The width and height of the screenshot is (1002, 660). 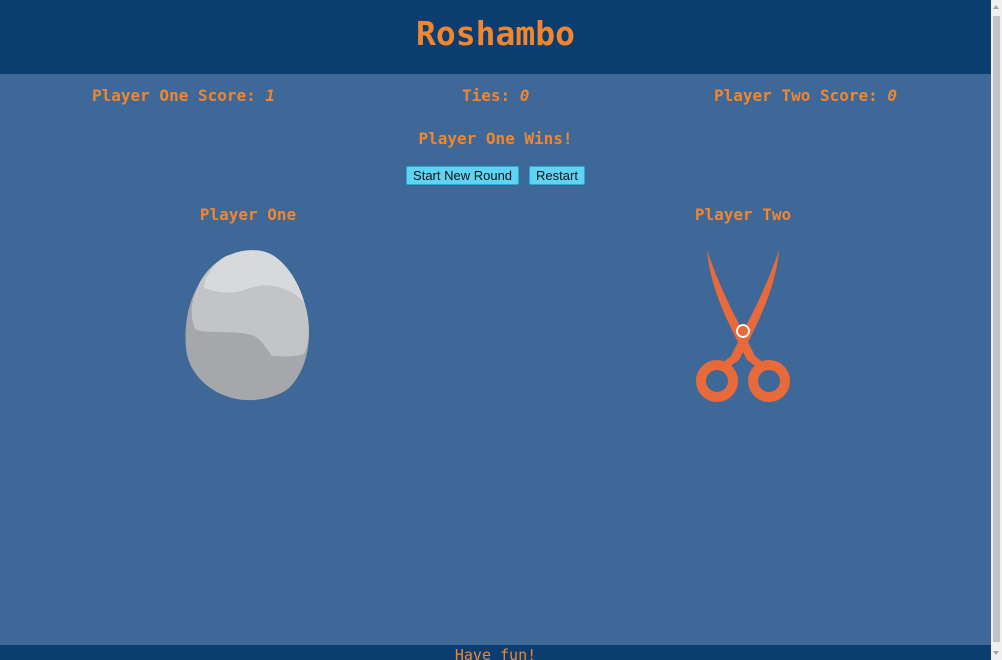 What do you see at coordinates (491, 95) in the screenshot?
I see `ties-score-label: Ties:` at bounding box center [491, 95].